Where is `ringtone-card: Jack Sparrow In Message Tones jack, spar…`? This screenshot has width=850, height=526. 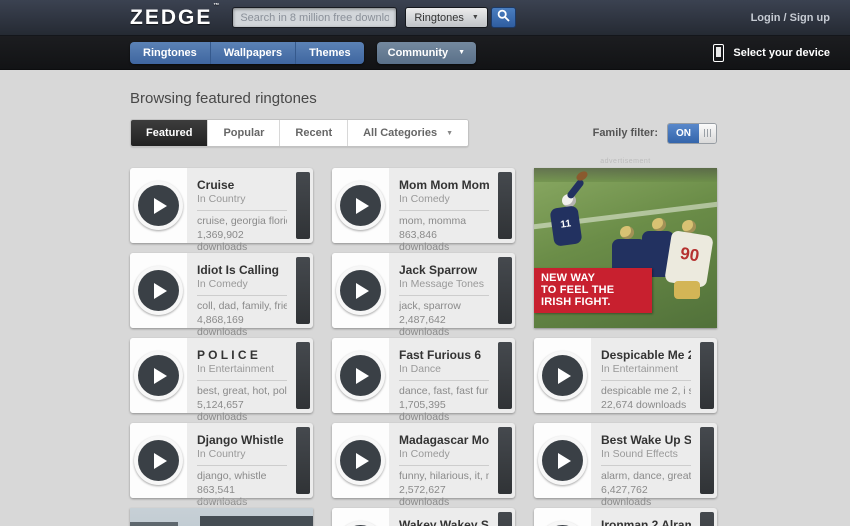 ringtone-card: Jack Sparrow In Message Tones jack, spar… is located at coordinates (423, 295).